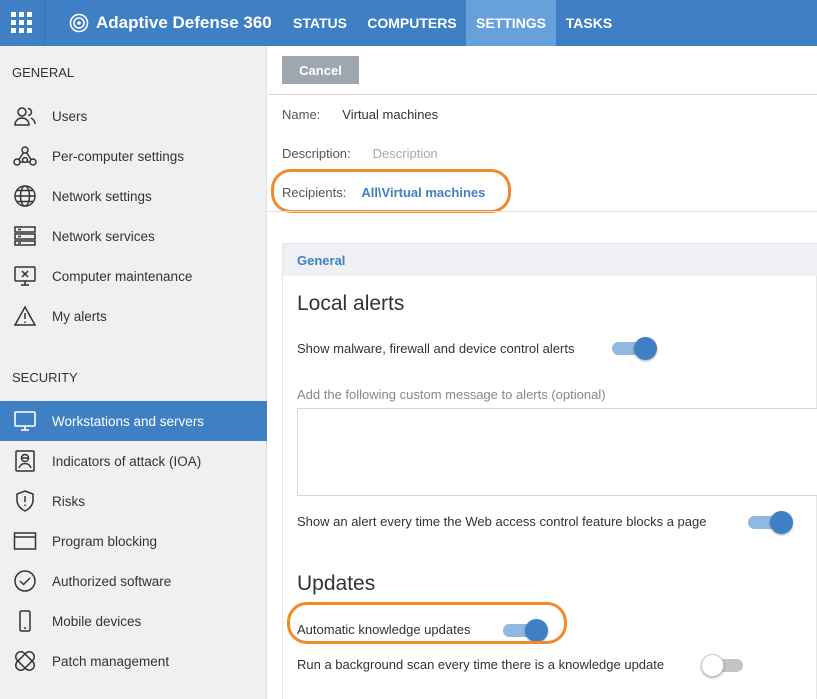 The height and width of the screenshot is (699, 817). What do you see at coordinates (103, 236) in the screenshot?
I see `sidebar-item-label: Network services` at bounding box center [103, 236].